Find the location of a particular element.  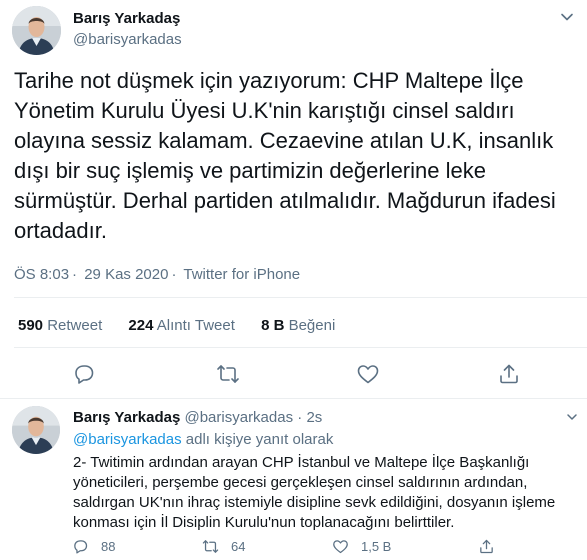

retweet-count: 590 is located at coordinates (30, 325).